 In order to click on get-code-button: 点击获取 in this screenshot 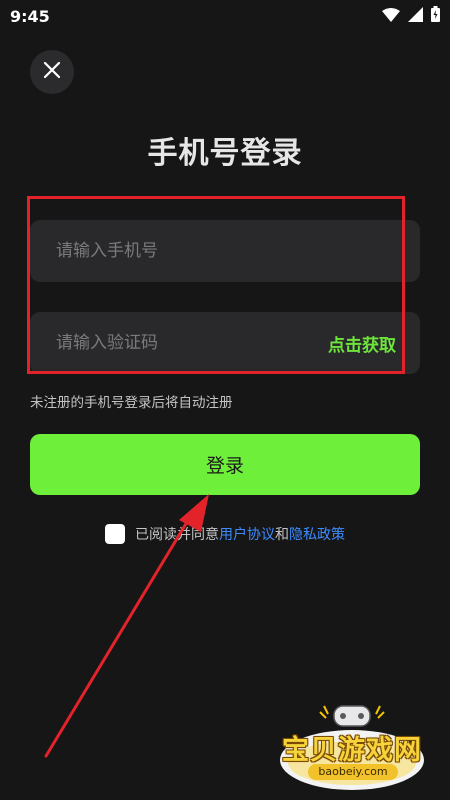, I will do `click(362, 343)`.